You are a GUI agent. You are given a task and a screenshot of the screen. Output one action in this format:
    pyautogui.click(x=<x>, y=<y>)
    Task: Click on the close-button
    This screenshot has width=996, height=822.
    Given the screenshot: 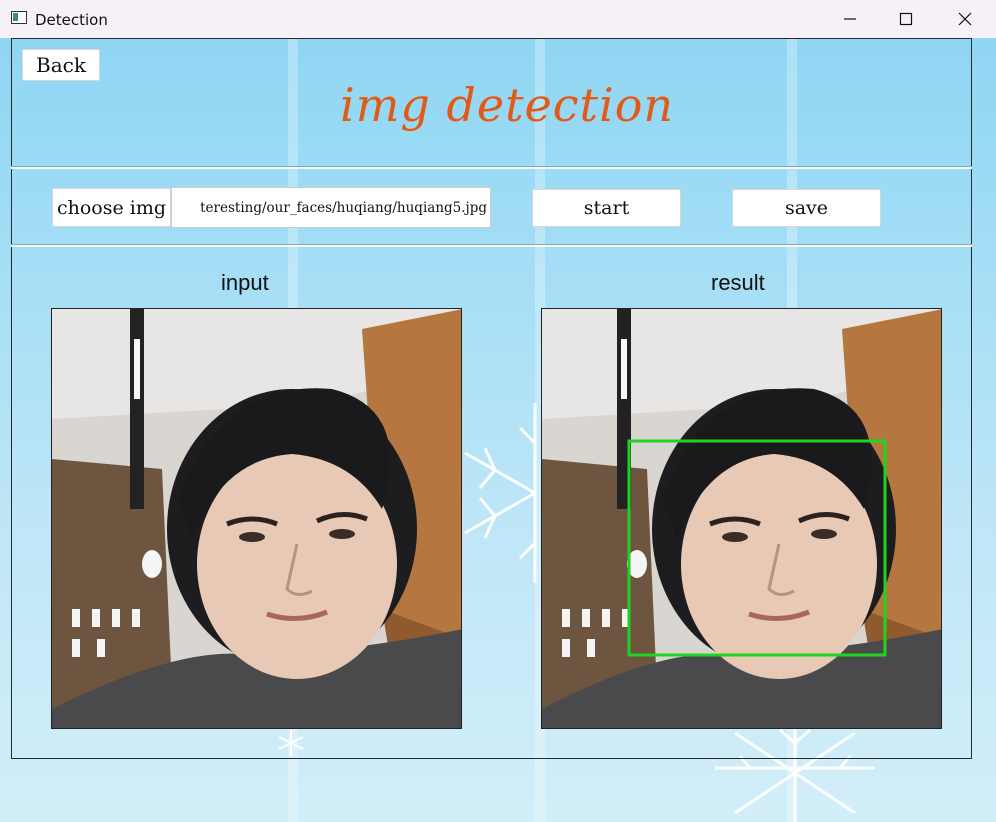 What is the action you would take?
    pyautogui.click(x=965, y=19)
    